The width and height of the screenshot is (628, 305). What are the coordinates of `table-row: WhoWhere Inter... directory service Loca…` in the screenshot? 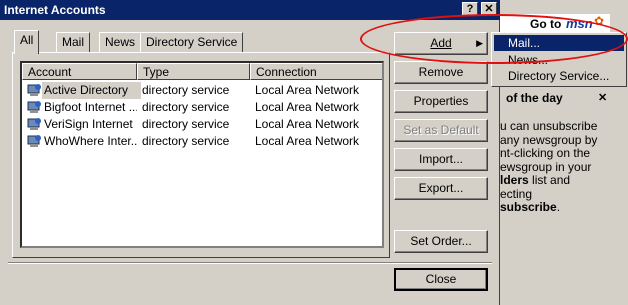 It's located at (202, 141).